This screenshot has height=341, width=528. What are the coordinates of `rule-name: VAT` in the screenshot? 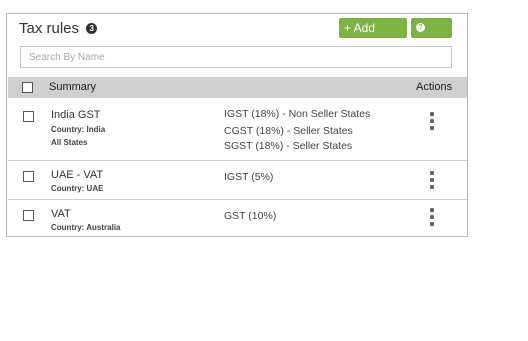 It's located at (61, 214).